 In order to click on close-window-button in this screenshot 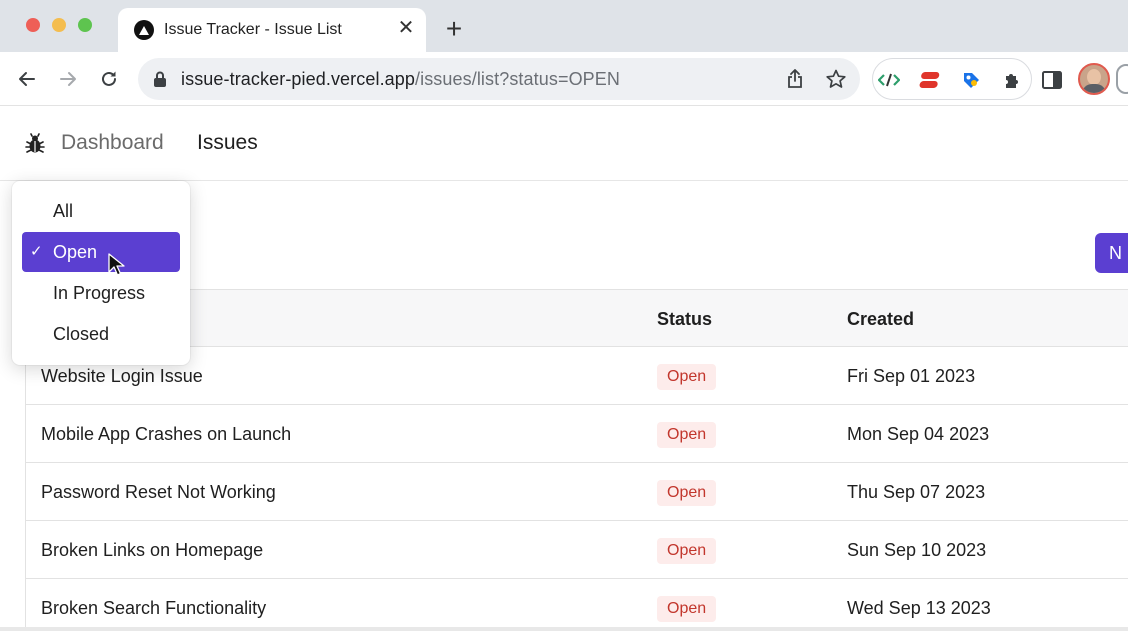, I will do `click(33, 25)`.